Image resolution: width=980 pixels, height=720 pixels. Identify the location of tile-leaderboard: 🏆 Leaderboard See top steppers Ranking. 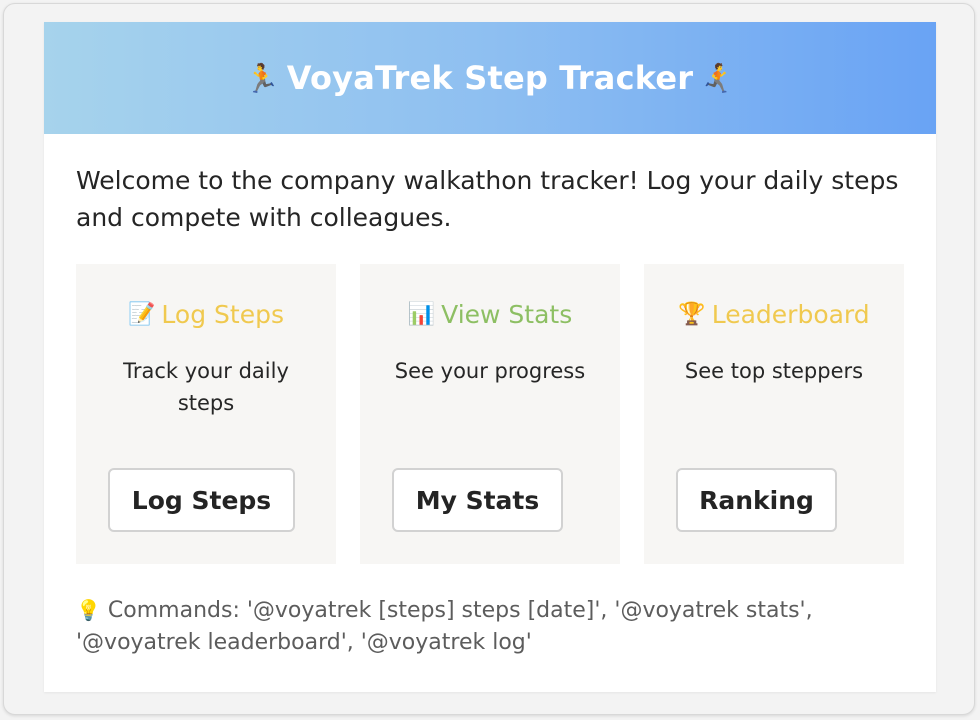
(774, 414).